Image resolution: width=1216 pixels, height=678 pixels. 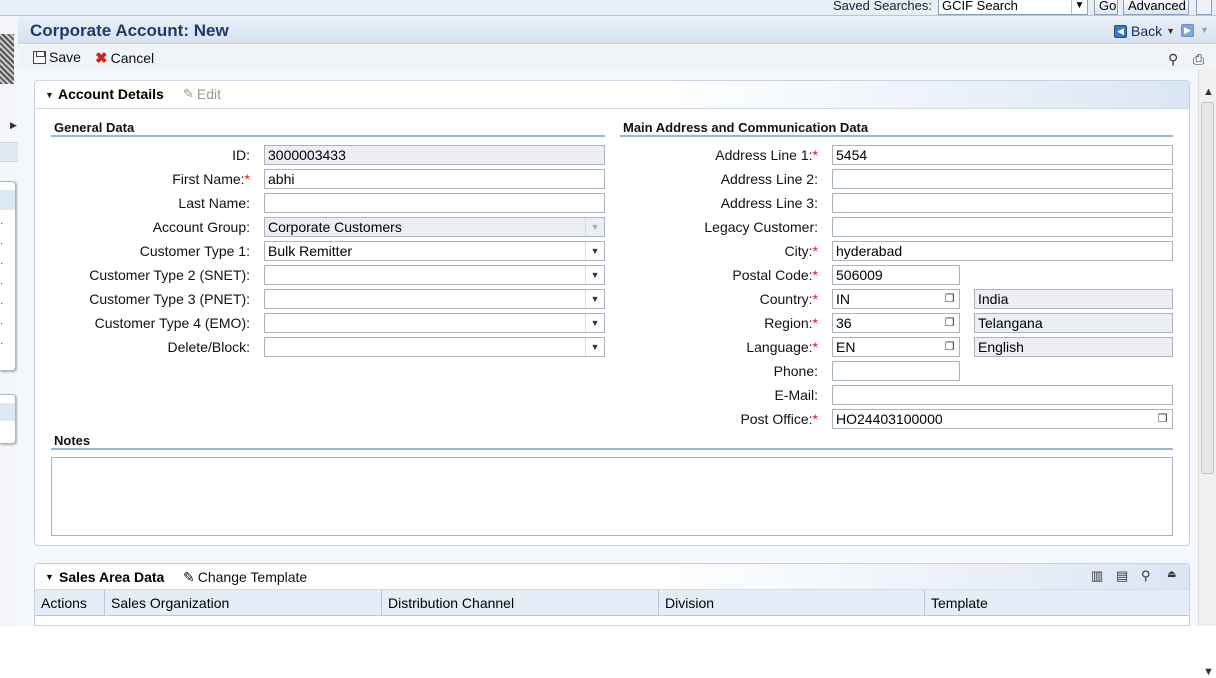 I want to click on country-name-field: India, so click(x=1073, y=299).